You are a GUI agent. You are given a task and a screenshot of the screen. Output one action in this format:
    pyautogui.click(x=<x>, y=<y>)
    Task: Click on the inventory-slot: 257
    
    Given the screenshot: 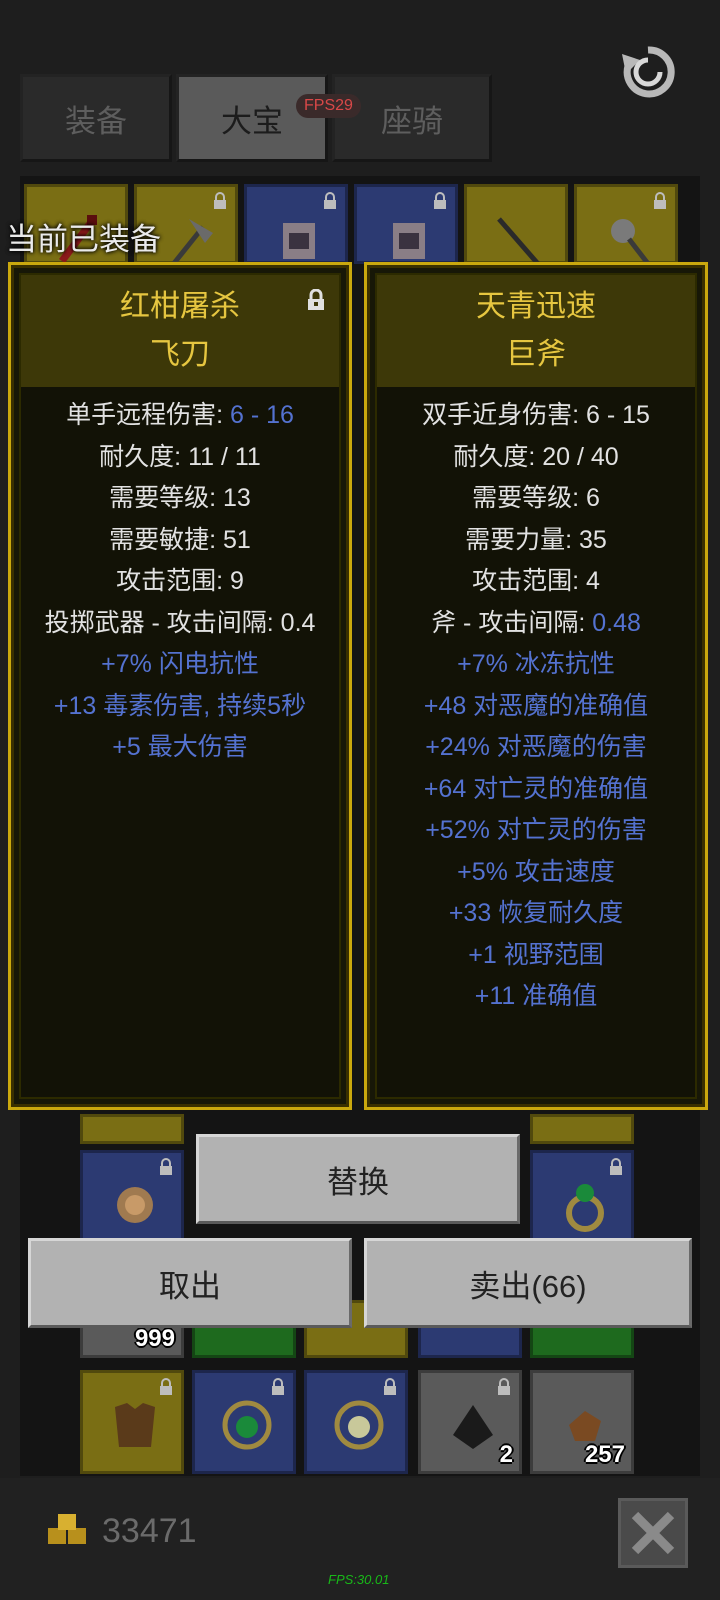 What is the action you would take?
    pyautogui.click(x=582, y=1422)
    